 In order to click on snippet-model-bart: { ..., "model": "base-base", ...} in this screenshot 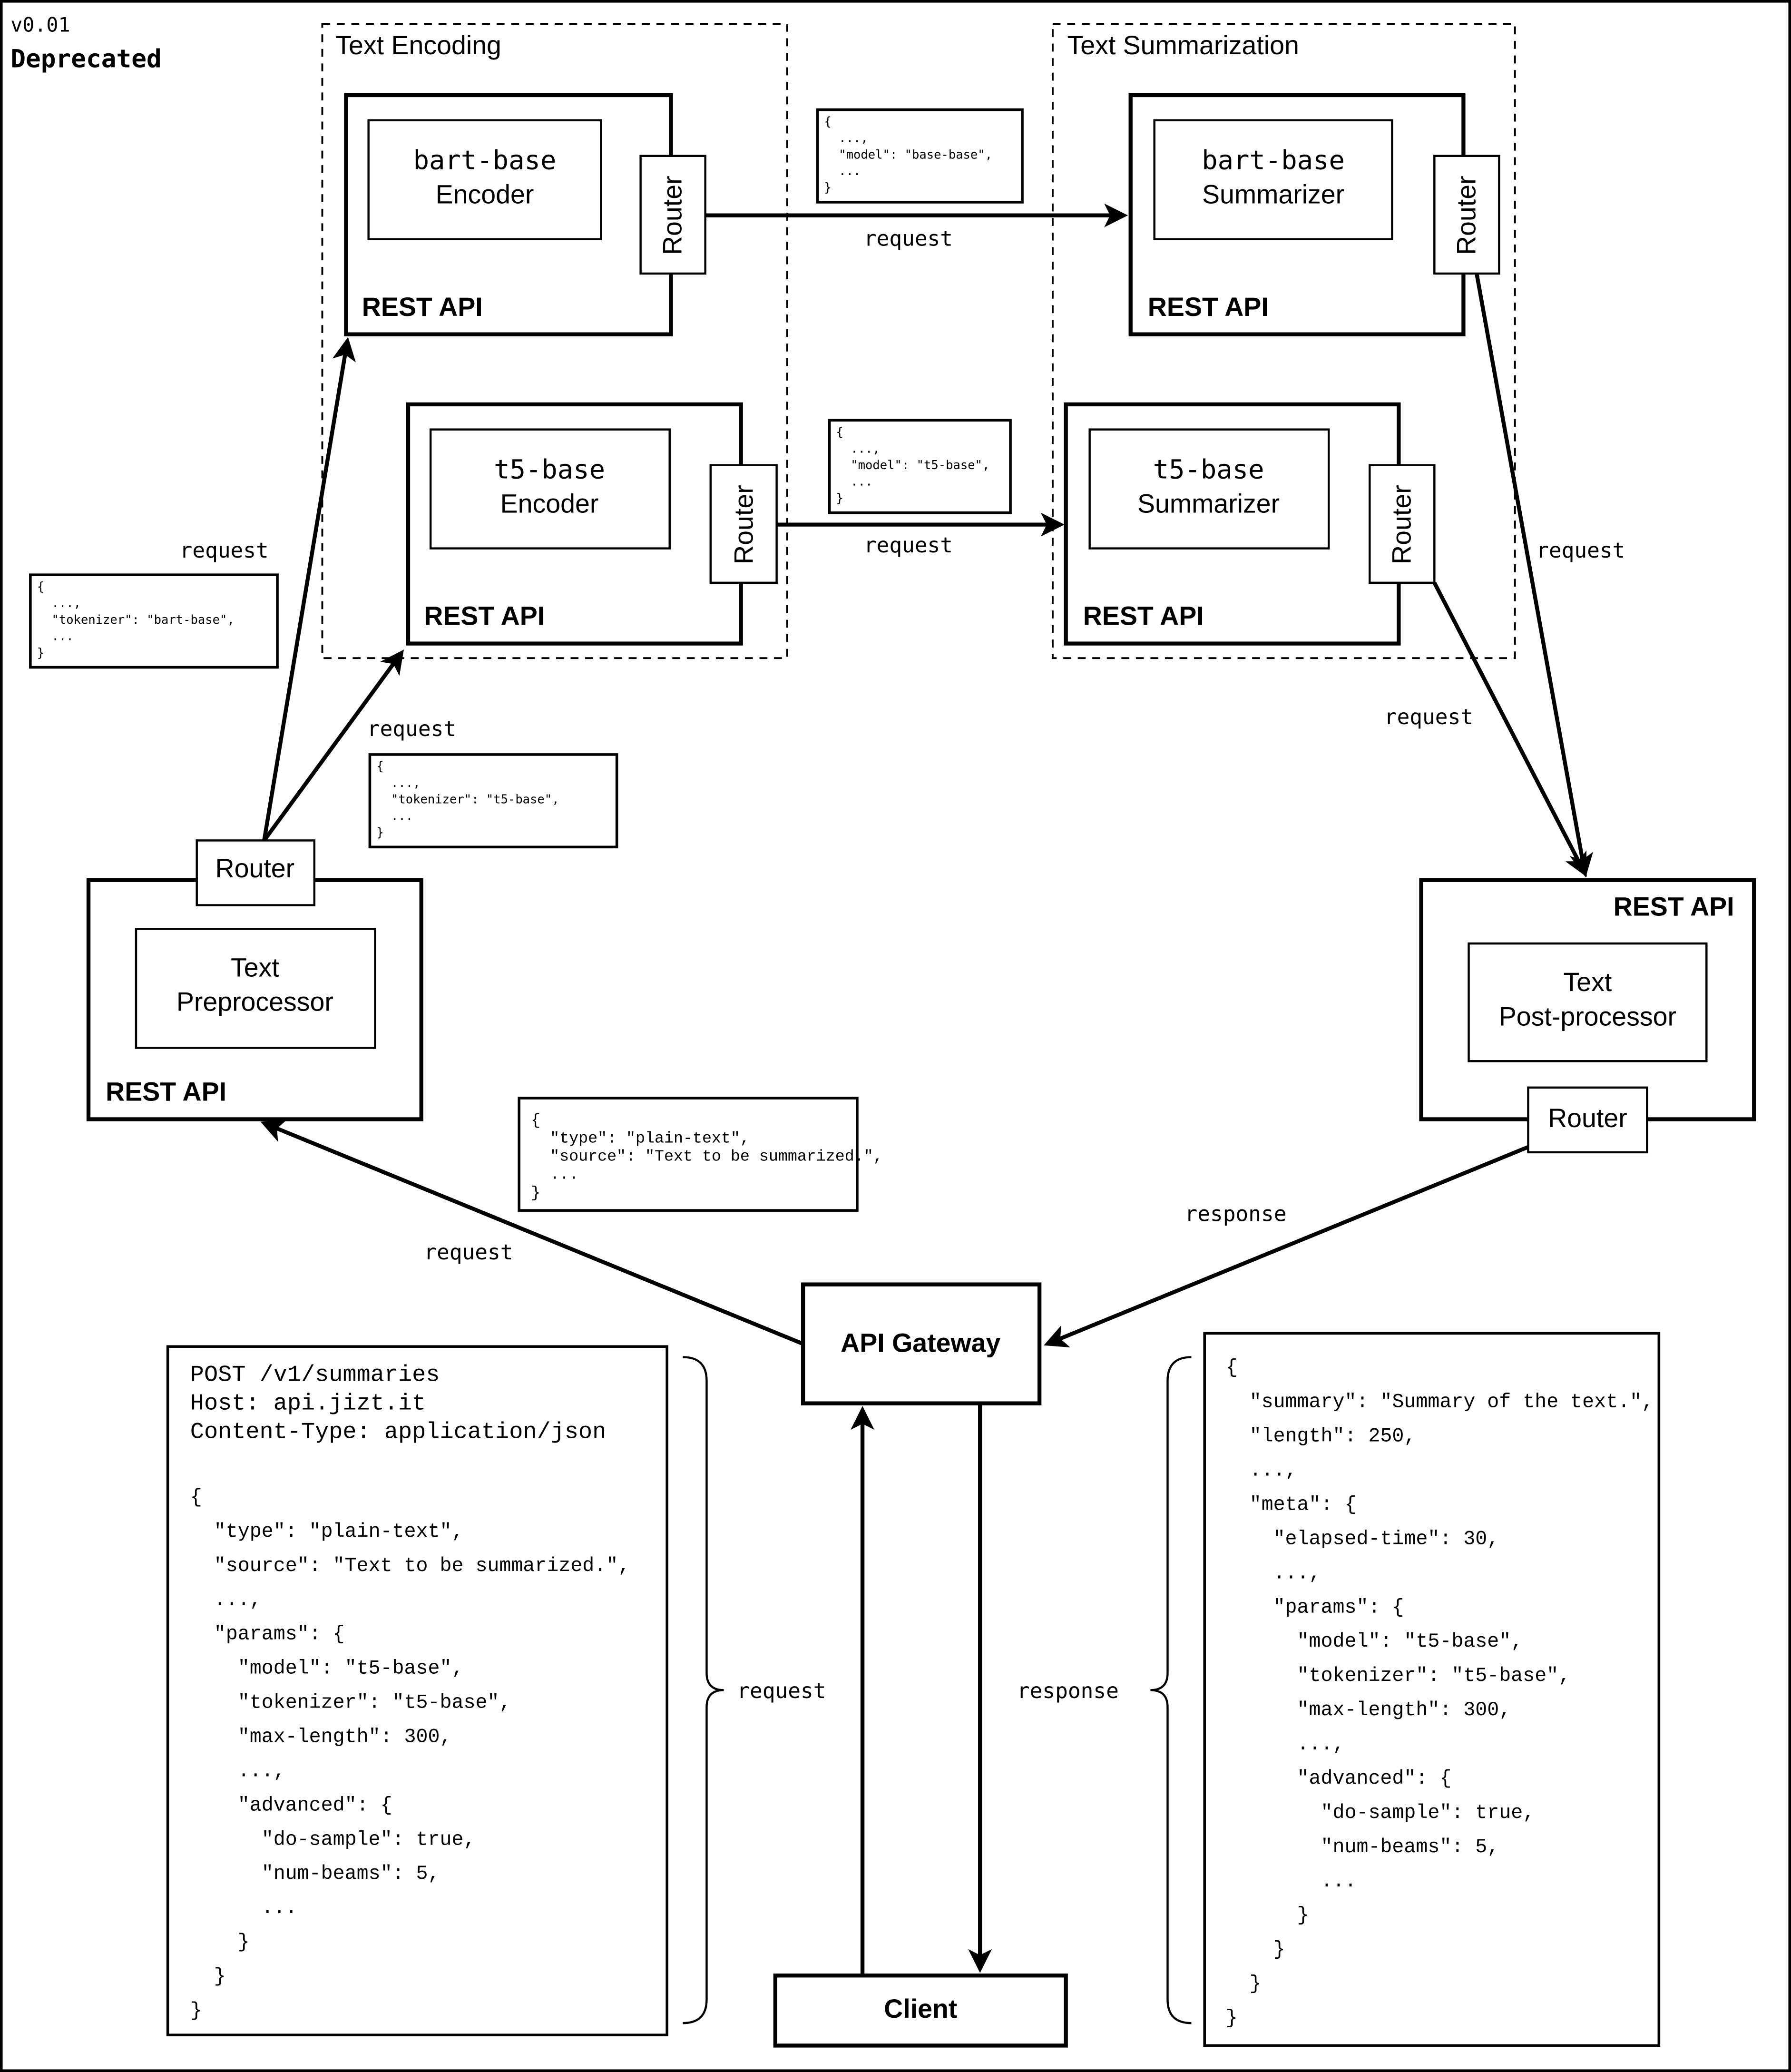, I will do `click(920, 156)`.